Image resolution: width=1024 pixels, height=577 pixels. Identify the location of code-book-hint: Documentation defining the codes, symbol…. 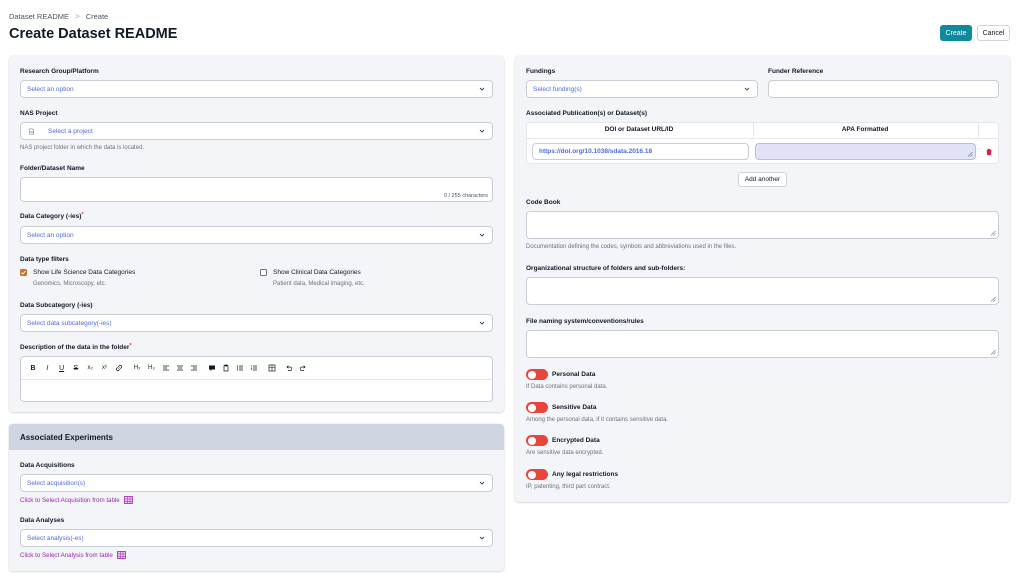
(631, 247).